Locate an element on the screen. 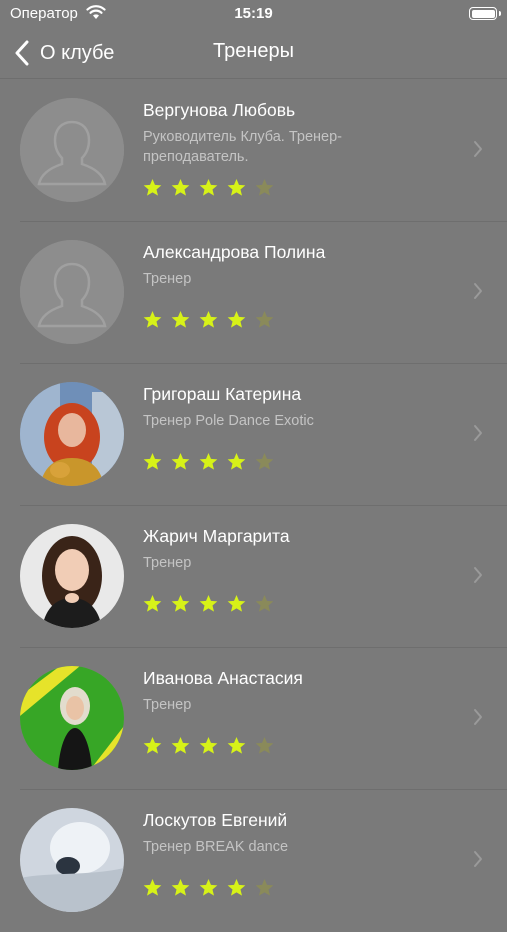 This screenshot has width=507, height=932. trainer-name: Григораш Катерина is located at coordinates (222, 394).